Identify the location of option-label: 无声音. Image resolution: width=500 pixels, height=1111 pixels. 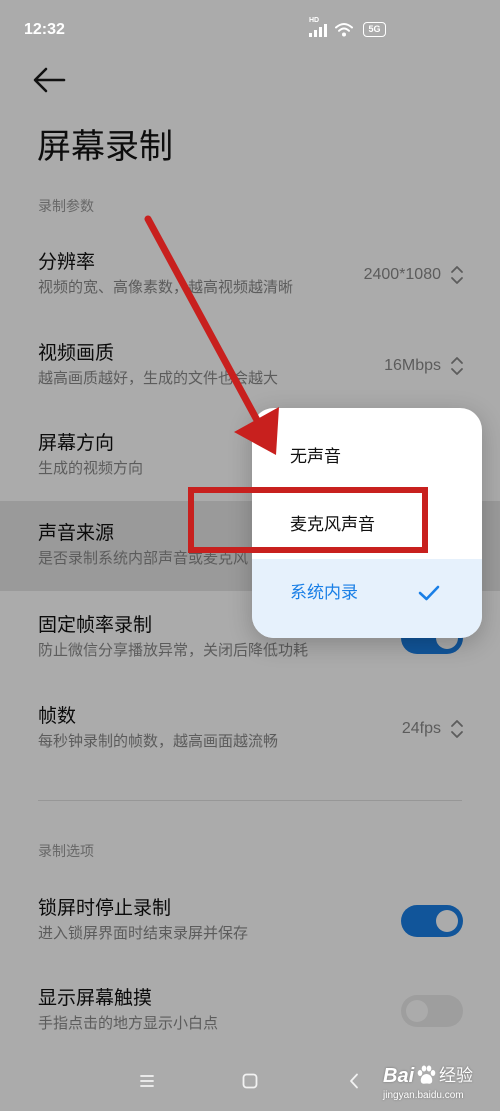
(315, 456).